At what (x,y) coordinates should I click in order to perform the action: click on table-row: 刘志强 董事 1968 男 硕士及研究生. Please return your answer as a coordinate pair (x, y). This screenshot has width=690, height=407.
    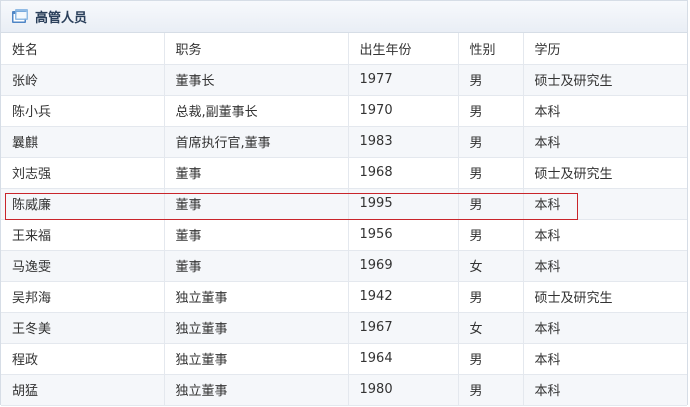
    Looking at the image, I should click on (344, 173).